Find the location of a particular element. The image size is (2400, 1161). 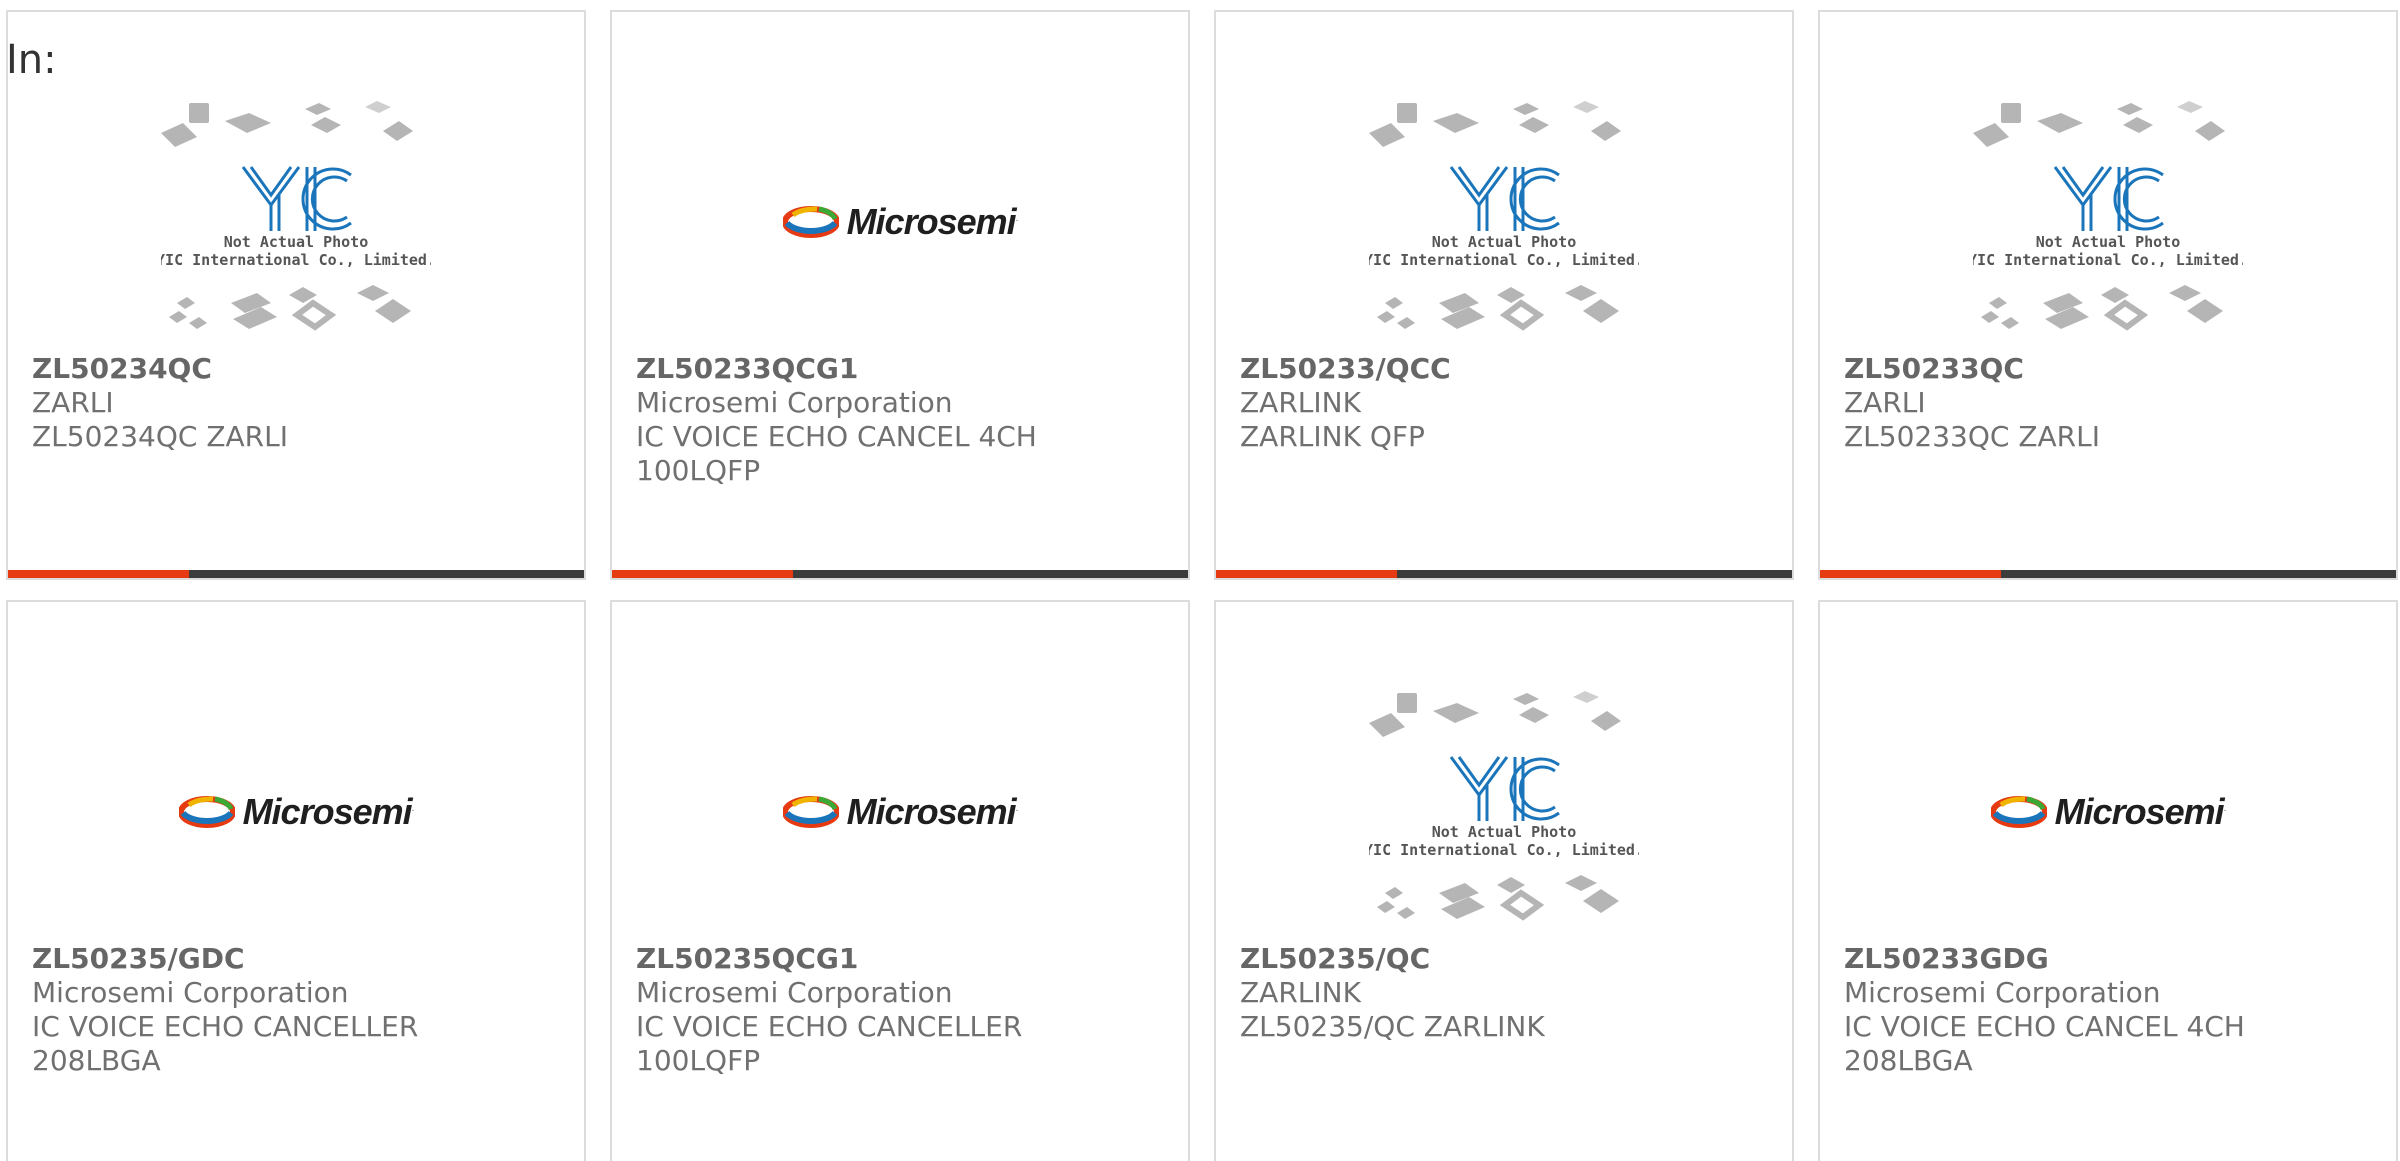

product-part-number: ZL50234QC is located at coordinates (300, 369).